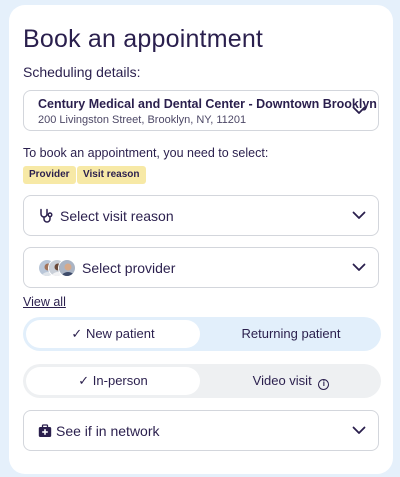 The width and height of the screenshot is (400, 477). I want to click on medical-bag-icon, so click(45, 430).